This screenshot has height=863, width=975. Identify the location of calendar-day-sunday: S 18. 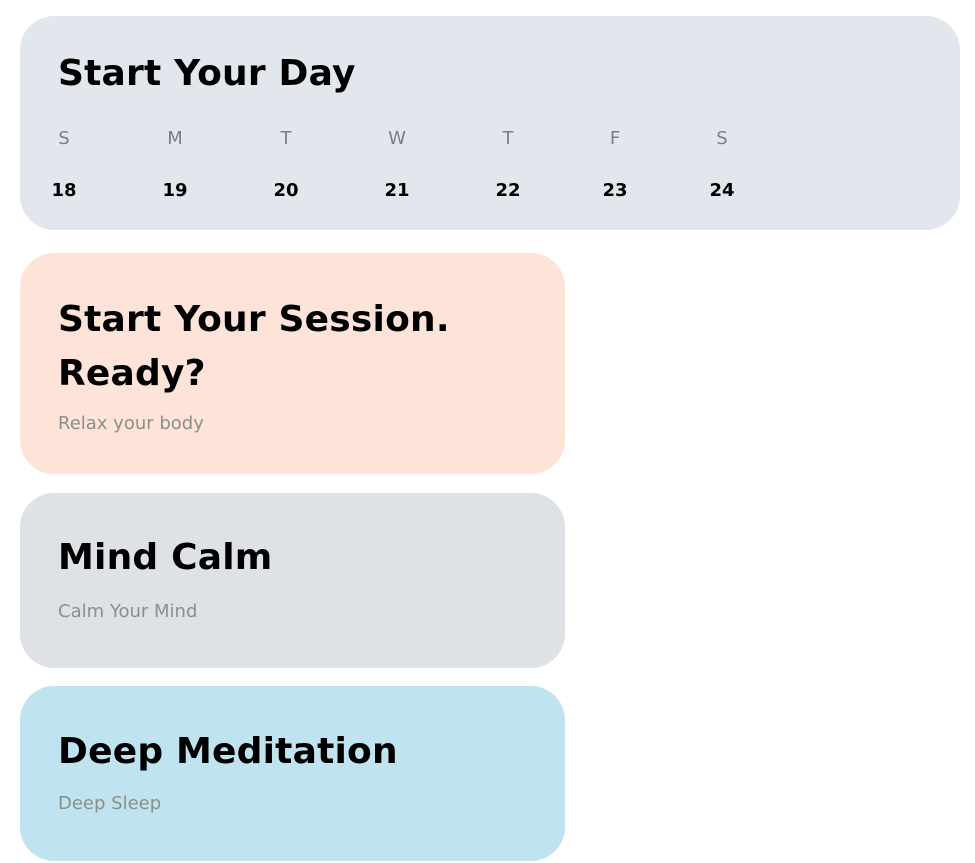
(64, 165).